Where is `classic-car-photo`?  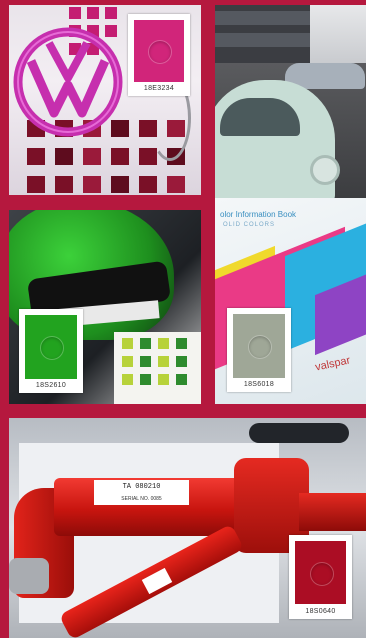 classic-car-photo is located at coordinates (290, 101).